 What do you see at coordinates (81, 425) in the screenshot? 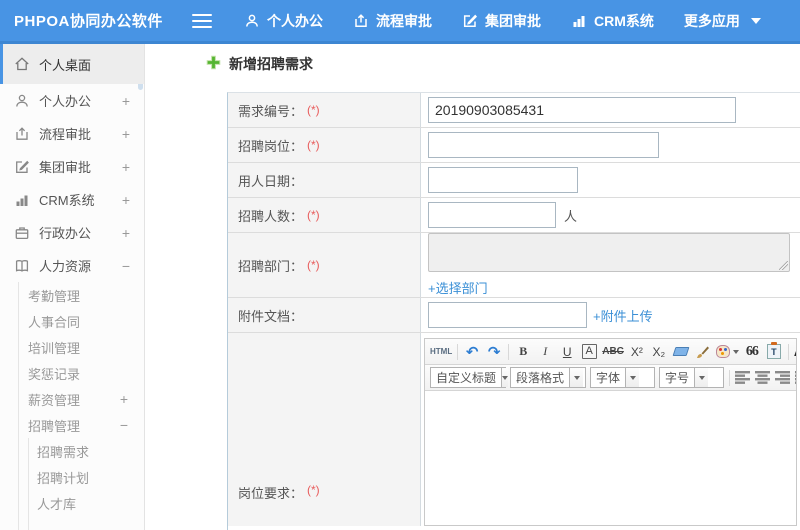
I see `sidebar-item-recruitment: 招聘管理 −` at bounding box center [81, 425].